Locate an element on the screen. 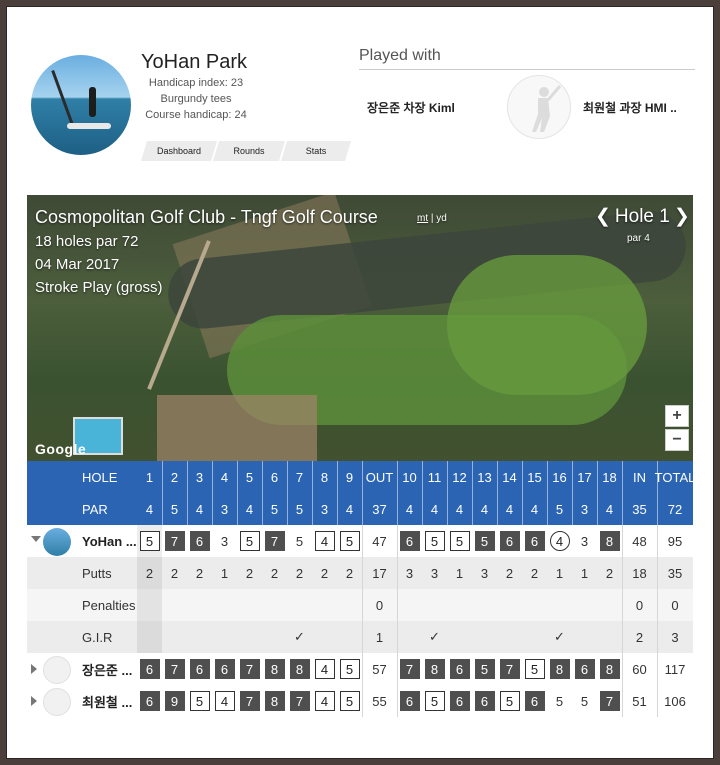  gir-cell: ✓ is located at coordinates (434, 637).